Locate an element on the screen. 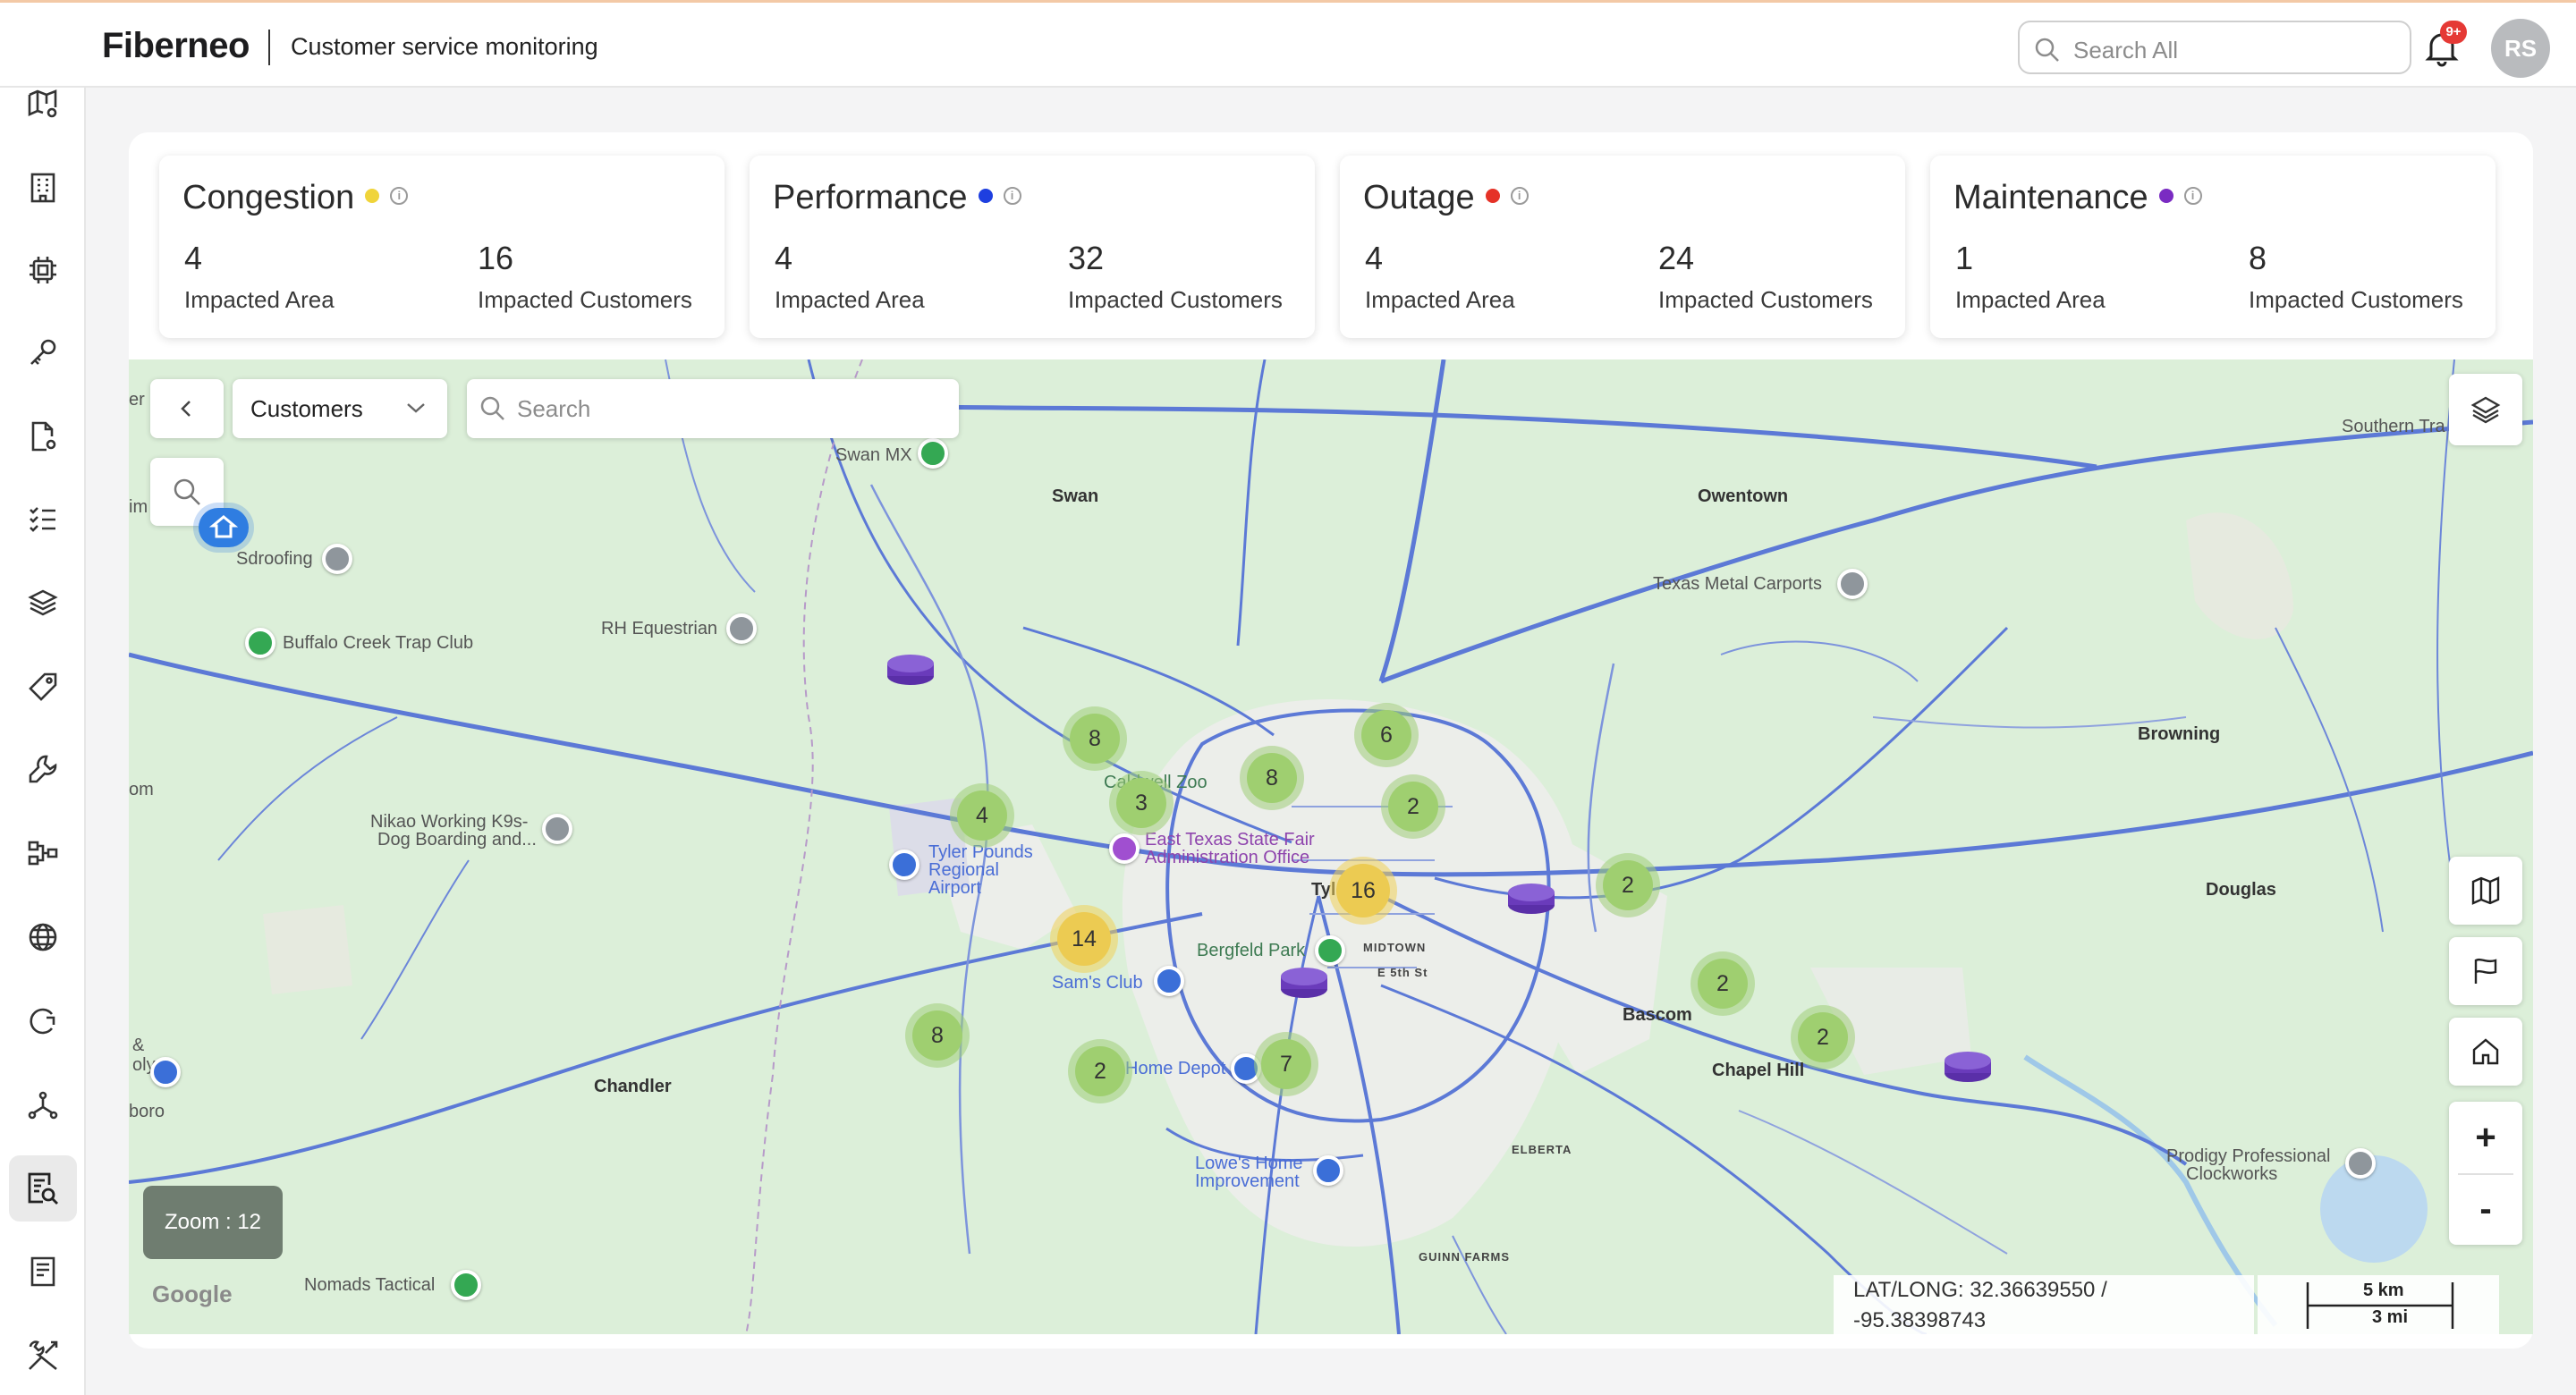 Image resolution: width=2576 pixels, height=1395 pixels. customer-cluster: 16 is located at coordinates (1363, 891).